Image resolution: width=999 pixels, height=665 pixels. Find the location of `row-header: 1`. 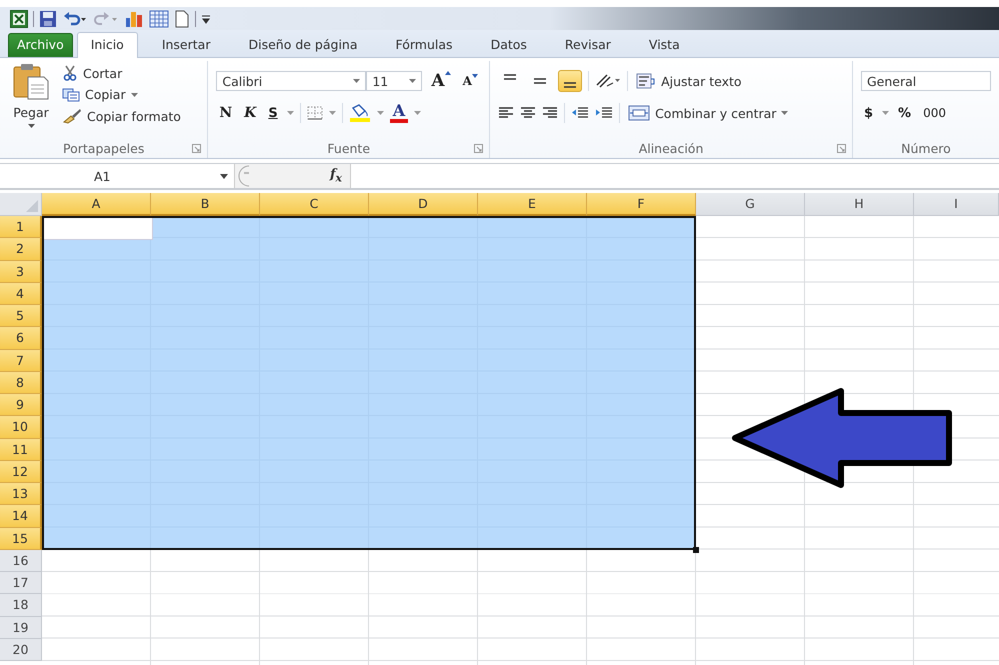

row-header: 1 is located at coordinates (21, 227).